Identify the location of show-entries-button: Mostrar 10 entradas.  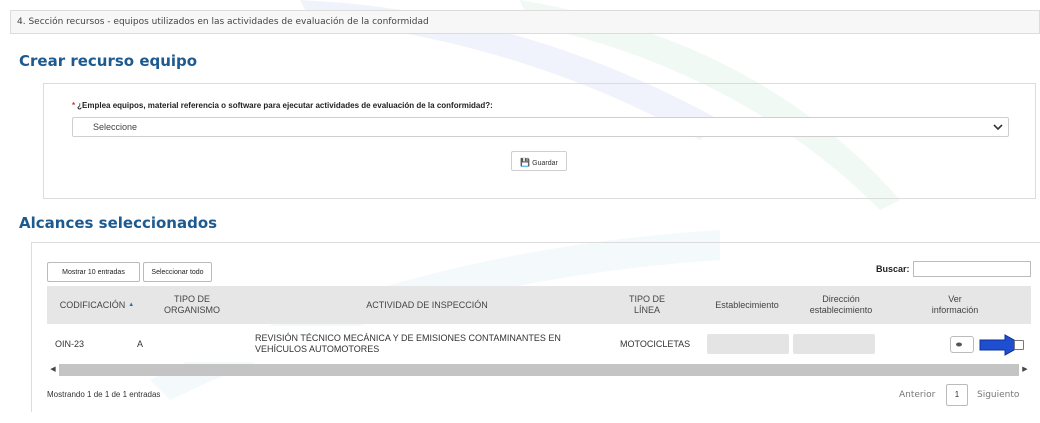
(93, 272).